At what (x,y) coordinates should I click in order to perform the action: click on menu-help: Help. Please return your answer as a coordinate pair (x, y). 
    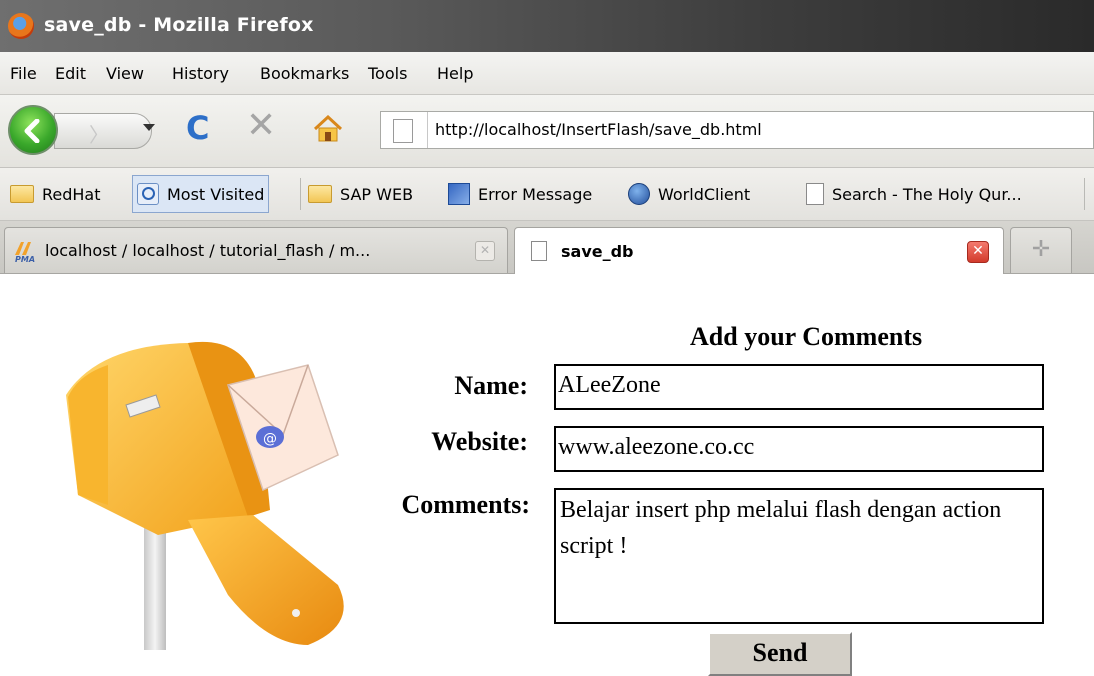
    Looking at the image, I should click on (455, 73).